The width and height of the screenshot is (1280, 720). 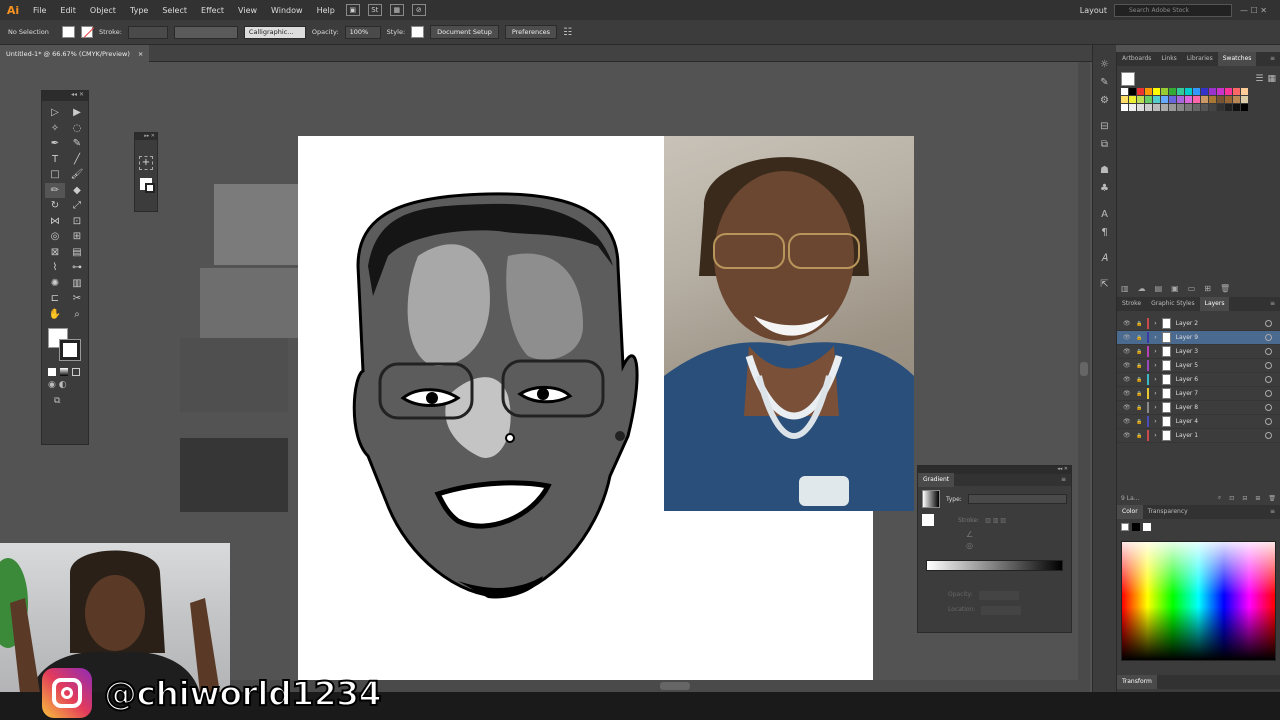 What do you see at coordinates (77, 113) in the screenshot?
I see `direct-selection-tool-icon: ▶` at bounding box center [77, 113].